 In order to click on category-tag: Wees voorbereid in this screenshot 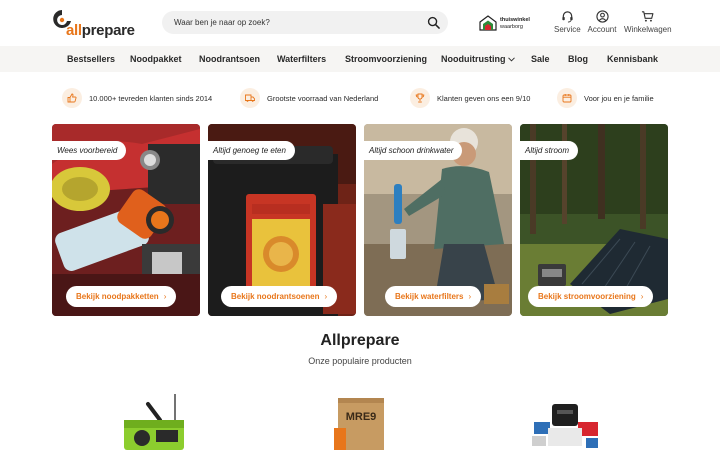, I will do `click(89, 150)`.